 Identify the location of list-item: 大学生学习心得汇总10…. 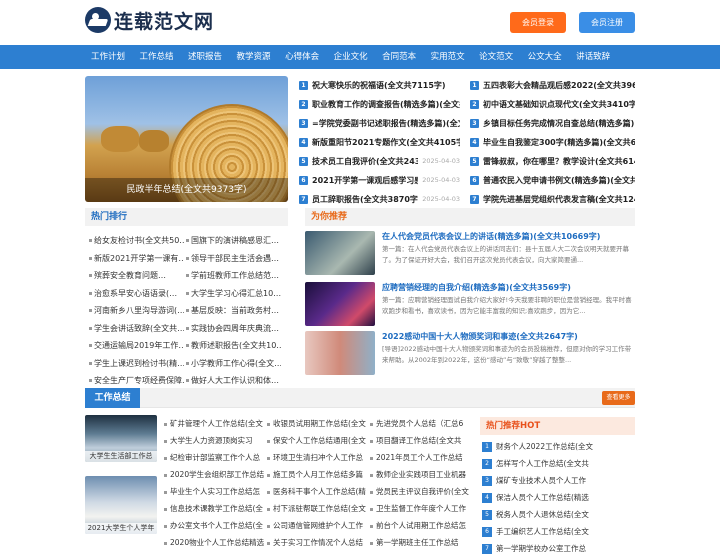
(233, 294).